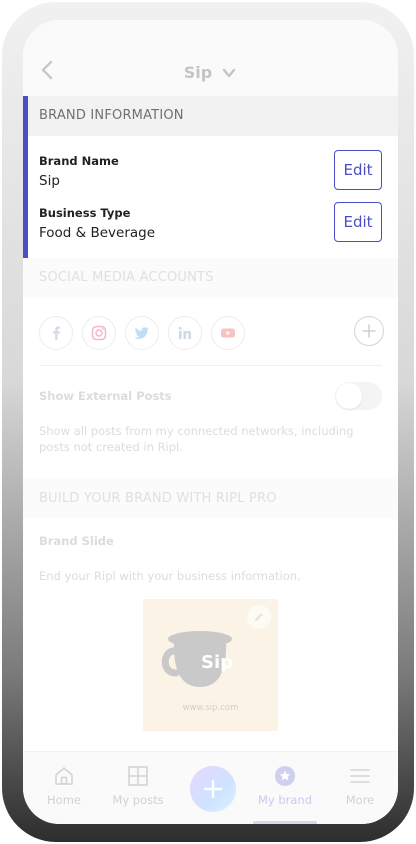  I want to click on divider, so click(210, 365).